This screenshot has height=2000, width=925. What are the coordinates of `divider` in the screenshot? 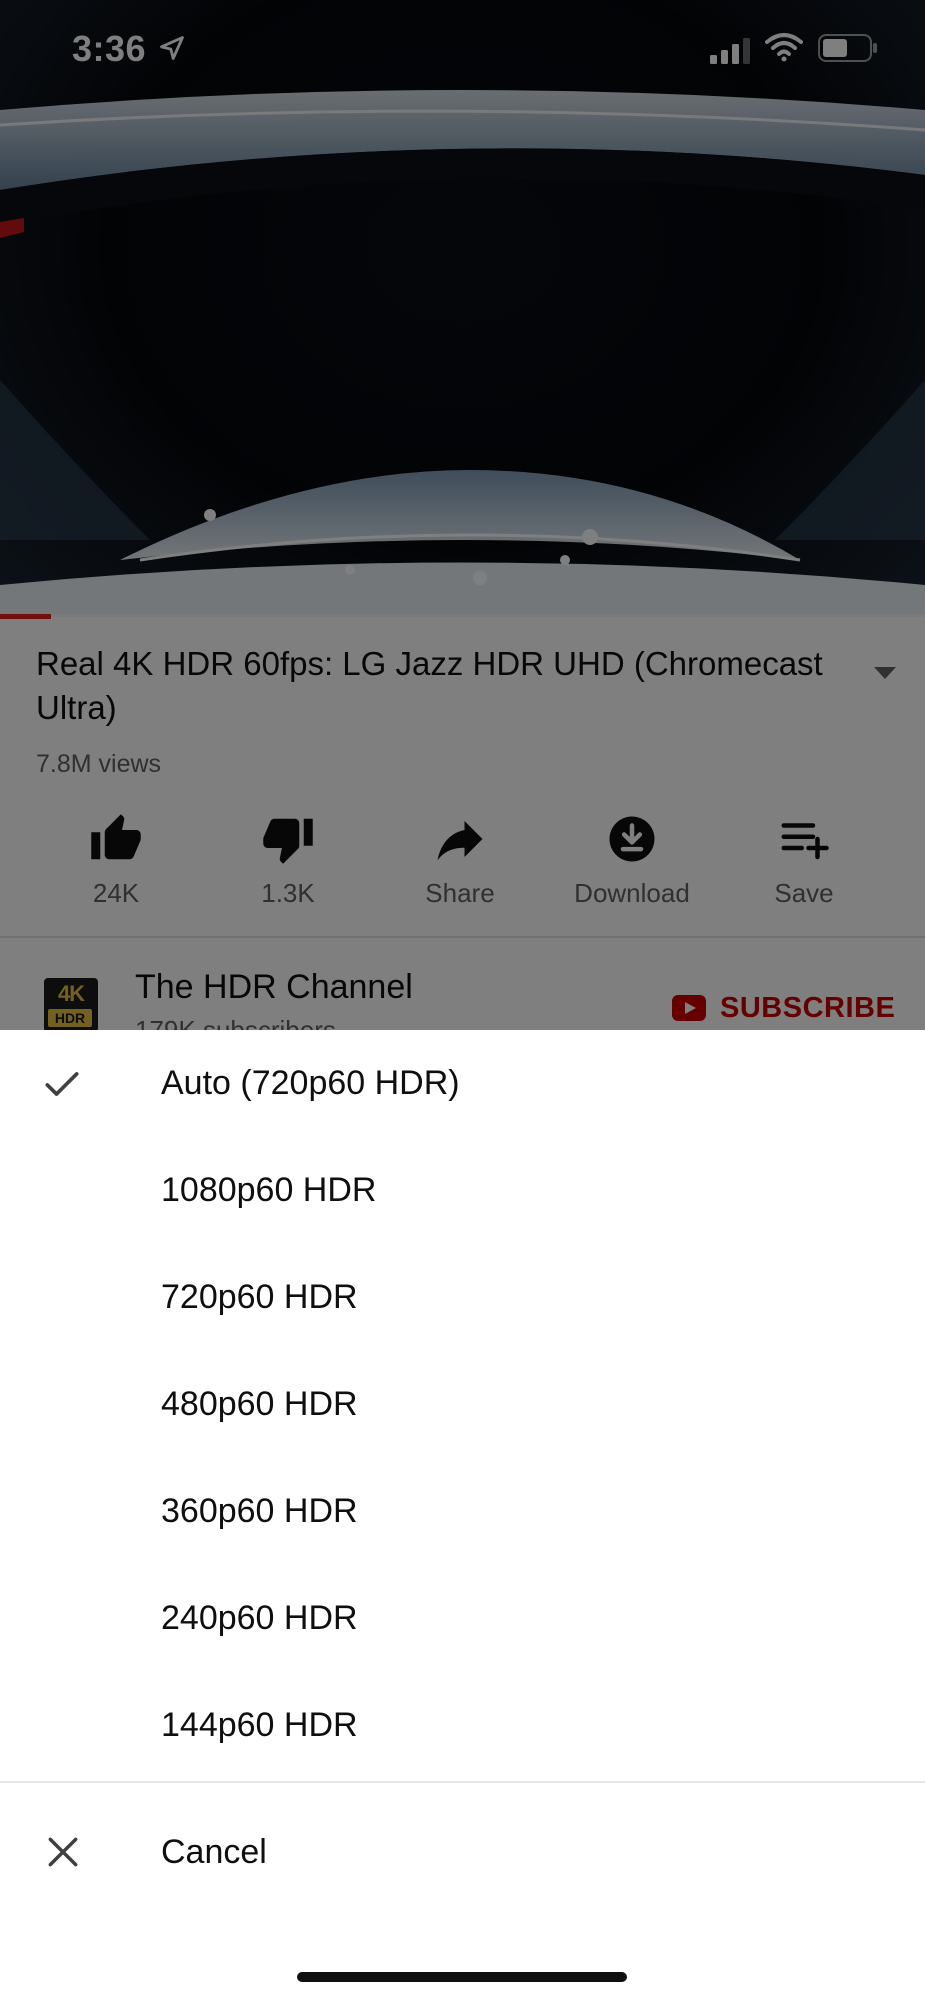 It's located at (462, 1782).